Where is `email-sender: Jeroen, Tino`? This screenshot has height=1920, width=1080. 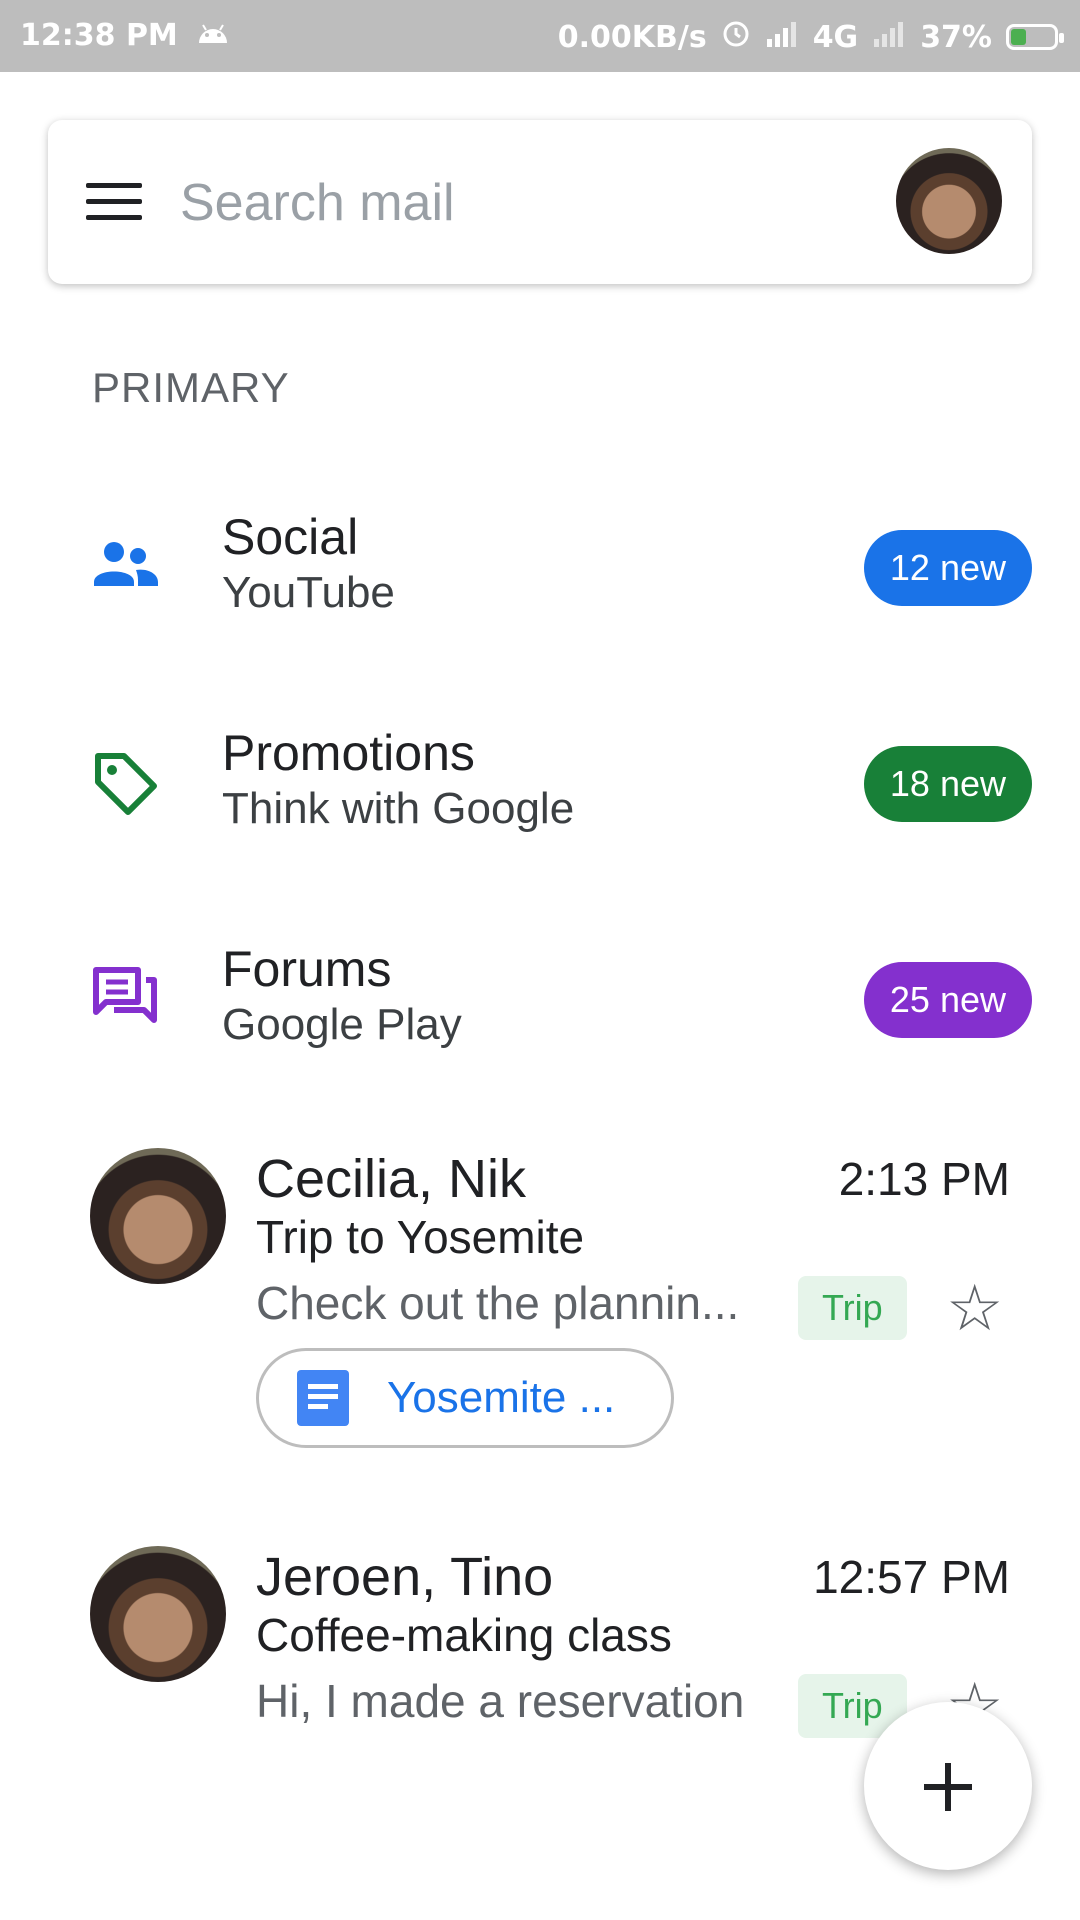 email-sender: Jeroen, Tino is located at coordinates (405, 1577).